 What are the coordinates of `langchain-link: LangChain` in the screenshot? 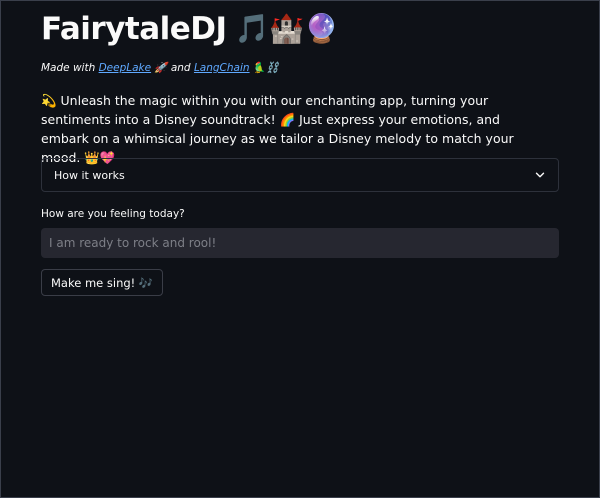 It's located at (222, 68).